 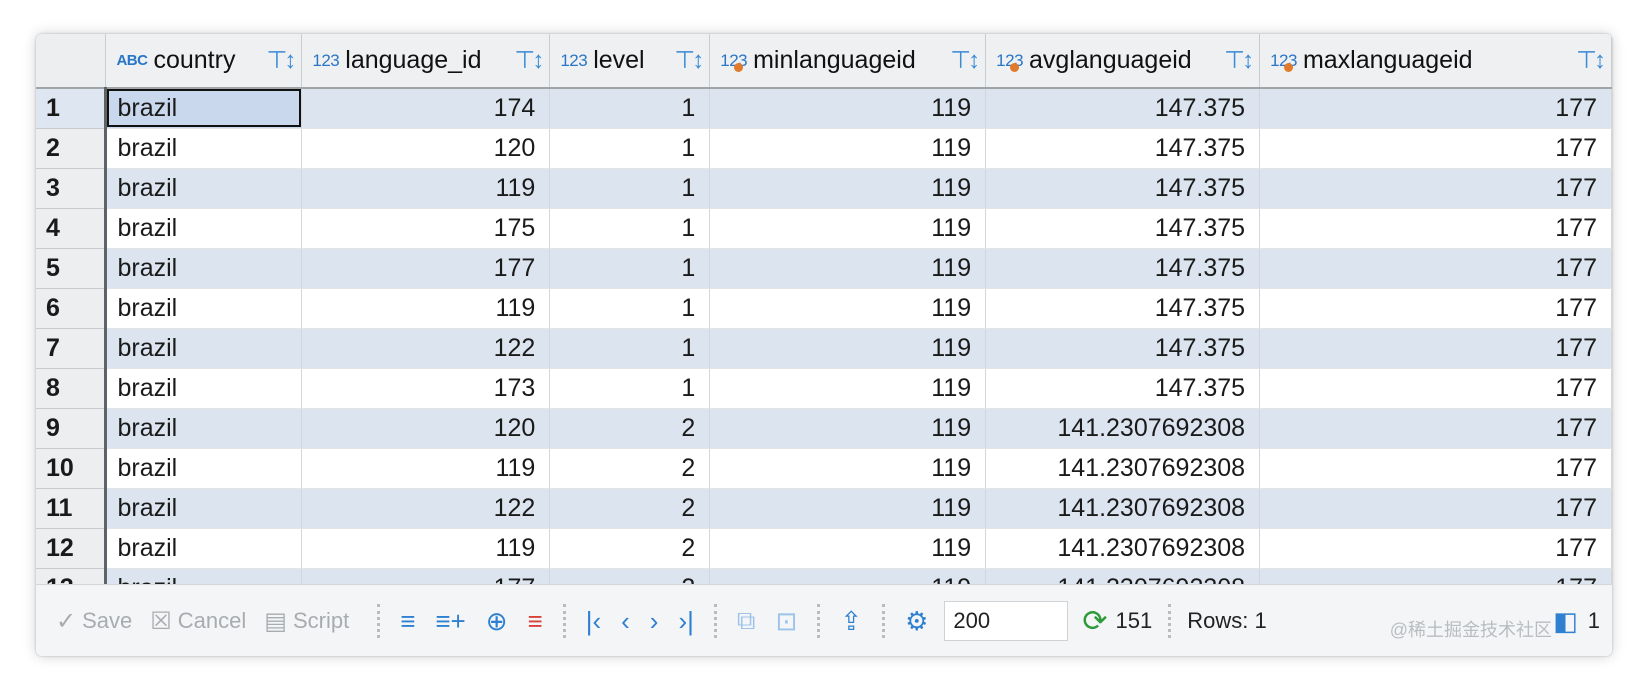 I want to click on row-number: 8, so click(x=72, y=388).